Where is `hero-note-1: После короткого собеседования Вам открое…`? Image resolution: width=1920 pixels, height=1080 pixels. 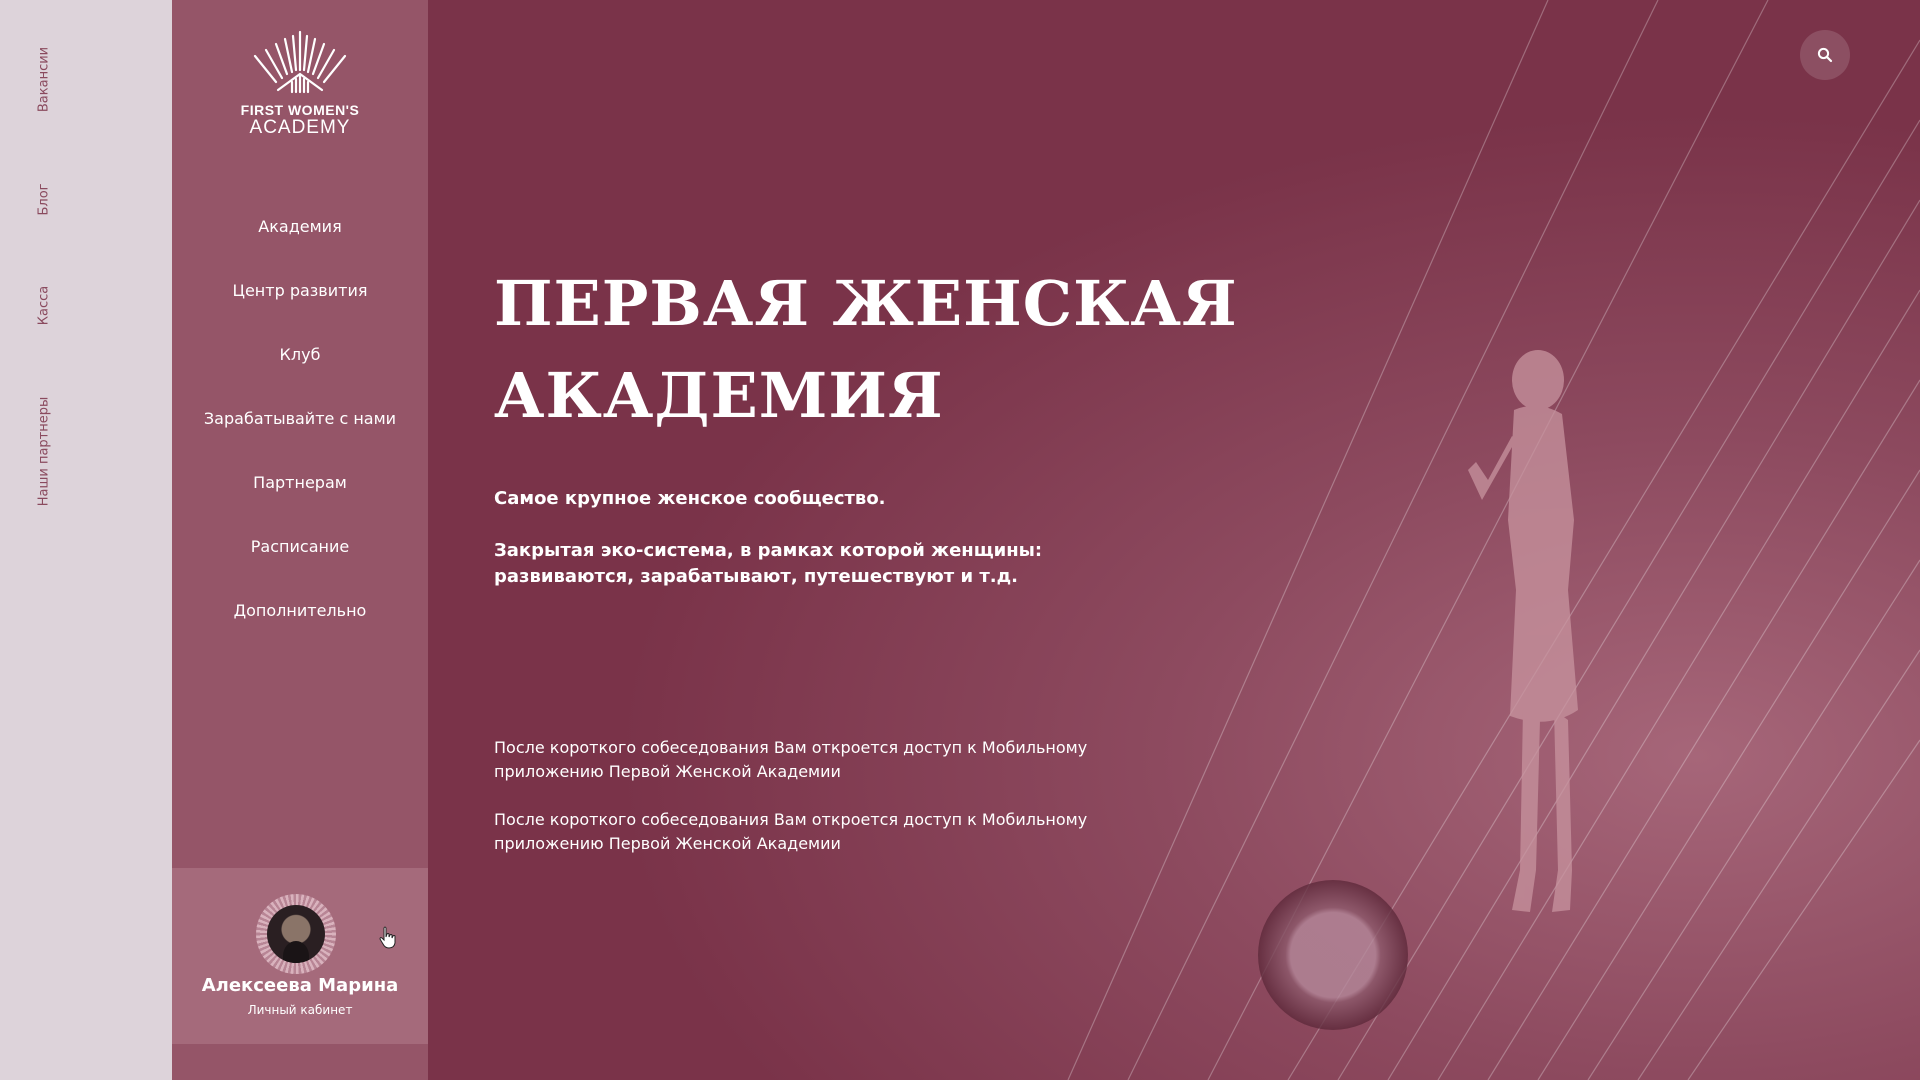 hero-note-1: После короткого собеседования Вам открое… is located at coordinates (791, 759).